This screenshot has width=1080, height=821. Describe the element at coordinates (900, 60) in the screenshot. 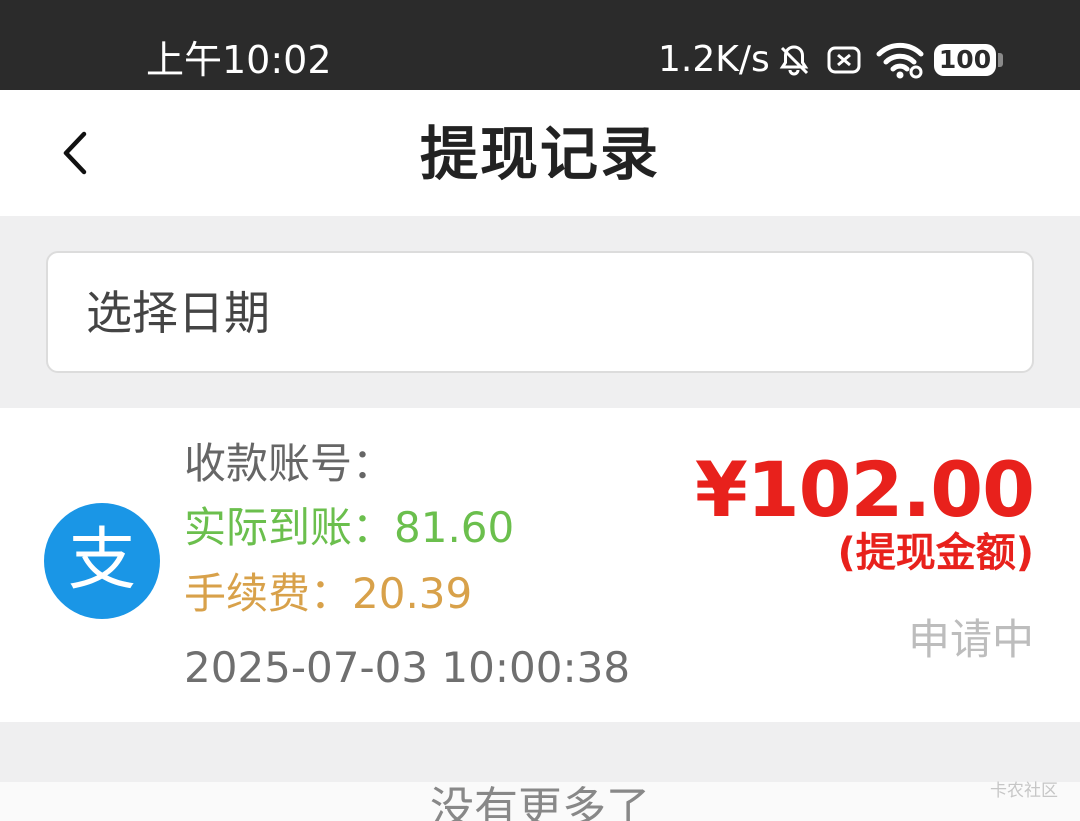

I see `wifi-icon` at that location.